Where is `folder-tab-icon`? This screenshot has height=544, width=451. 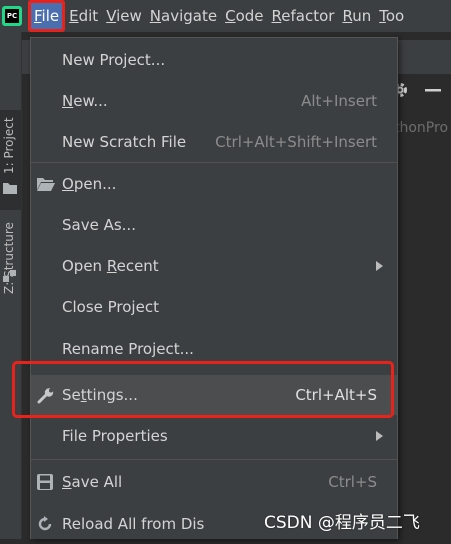 folder-tab-icon is located at coordinates (10, 188).